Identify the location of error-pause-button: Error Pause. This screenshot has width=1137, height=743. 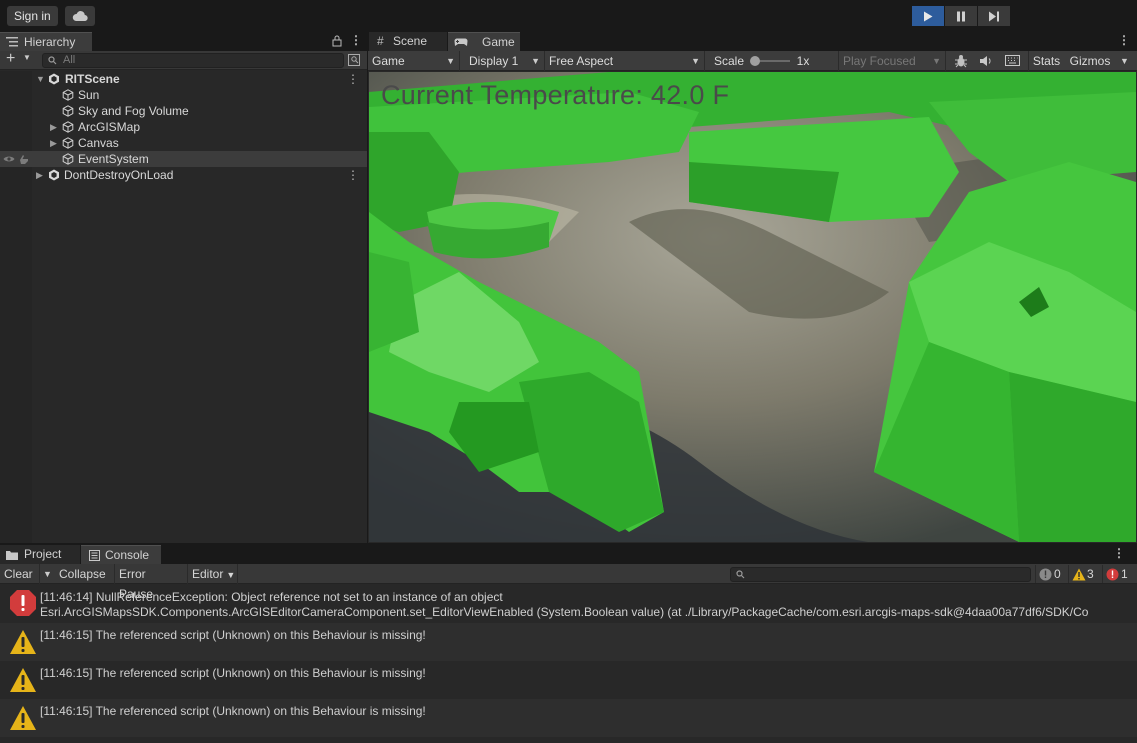
(151, 582).